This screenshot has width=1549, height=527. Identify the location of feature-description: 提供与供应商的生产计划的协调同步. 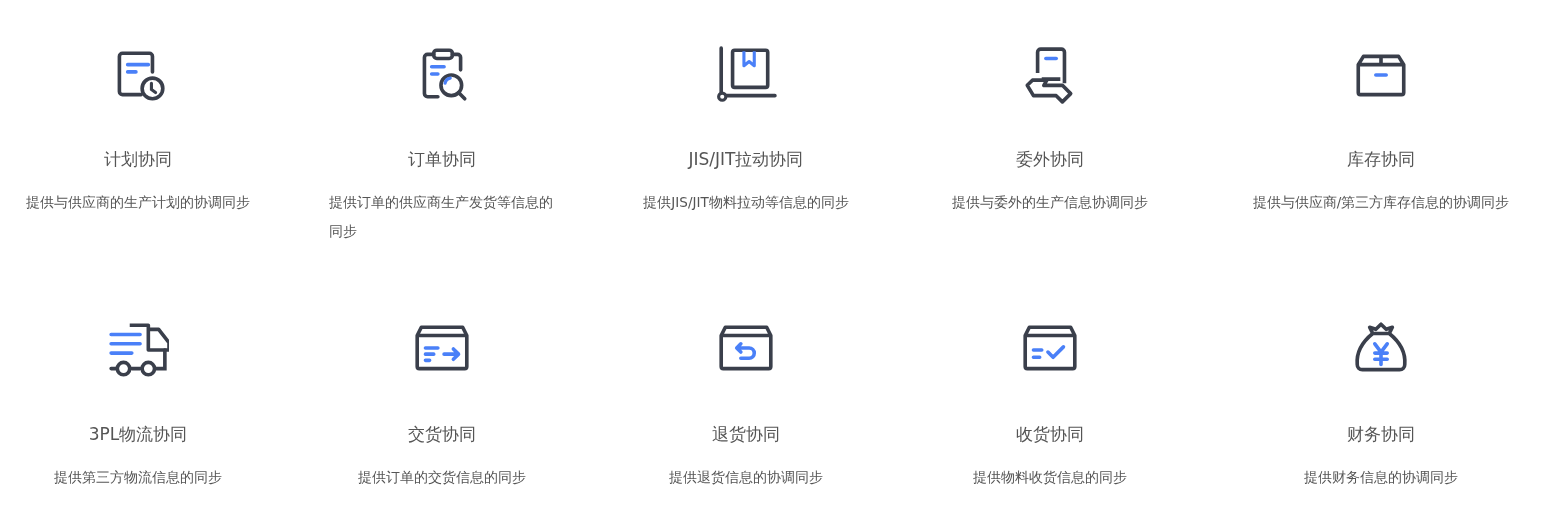
(138, 202).